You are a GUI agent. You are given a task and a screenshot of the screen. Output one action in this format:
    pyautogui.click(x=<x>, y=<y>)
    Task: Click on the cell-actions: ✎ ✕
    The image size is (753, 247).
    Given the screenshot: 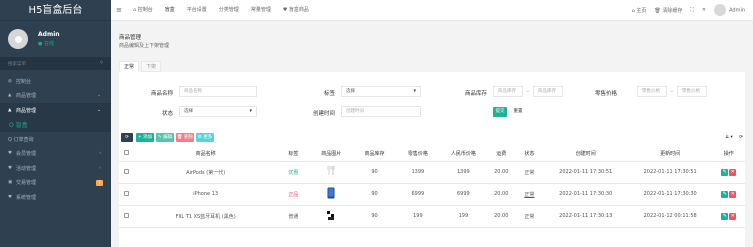 What is the action you would take?
    pyautogui.click(x=728, y=194)
    